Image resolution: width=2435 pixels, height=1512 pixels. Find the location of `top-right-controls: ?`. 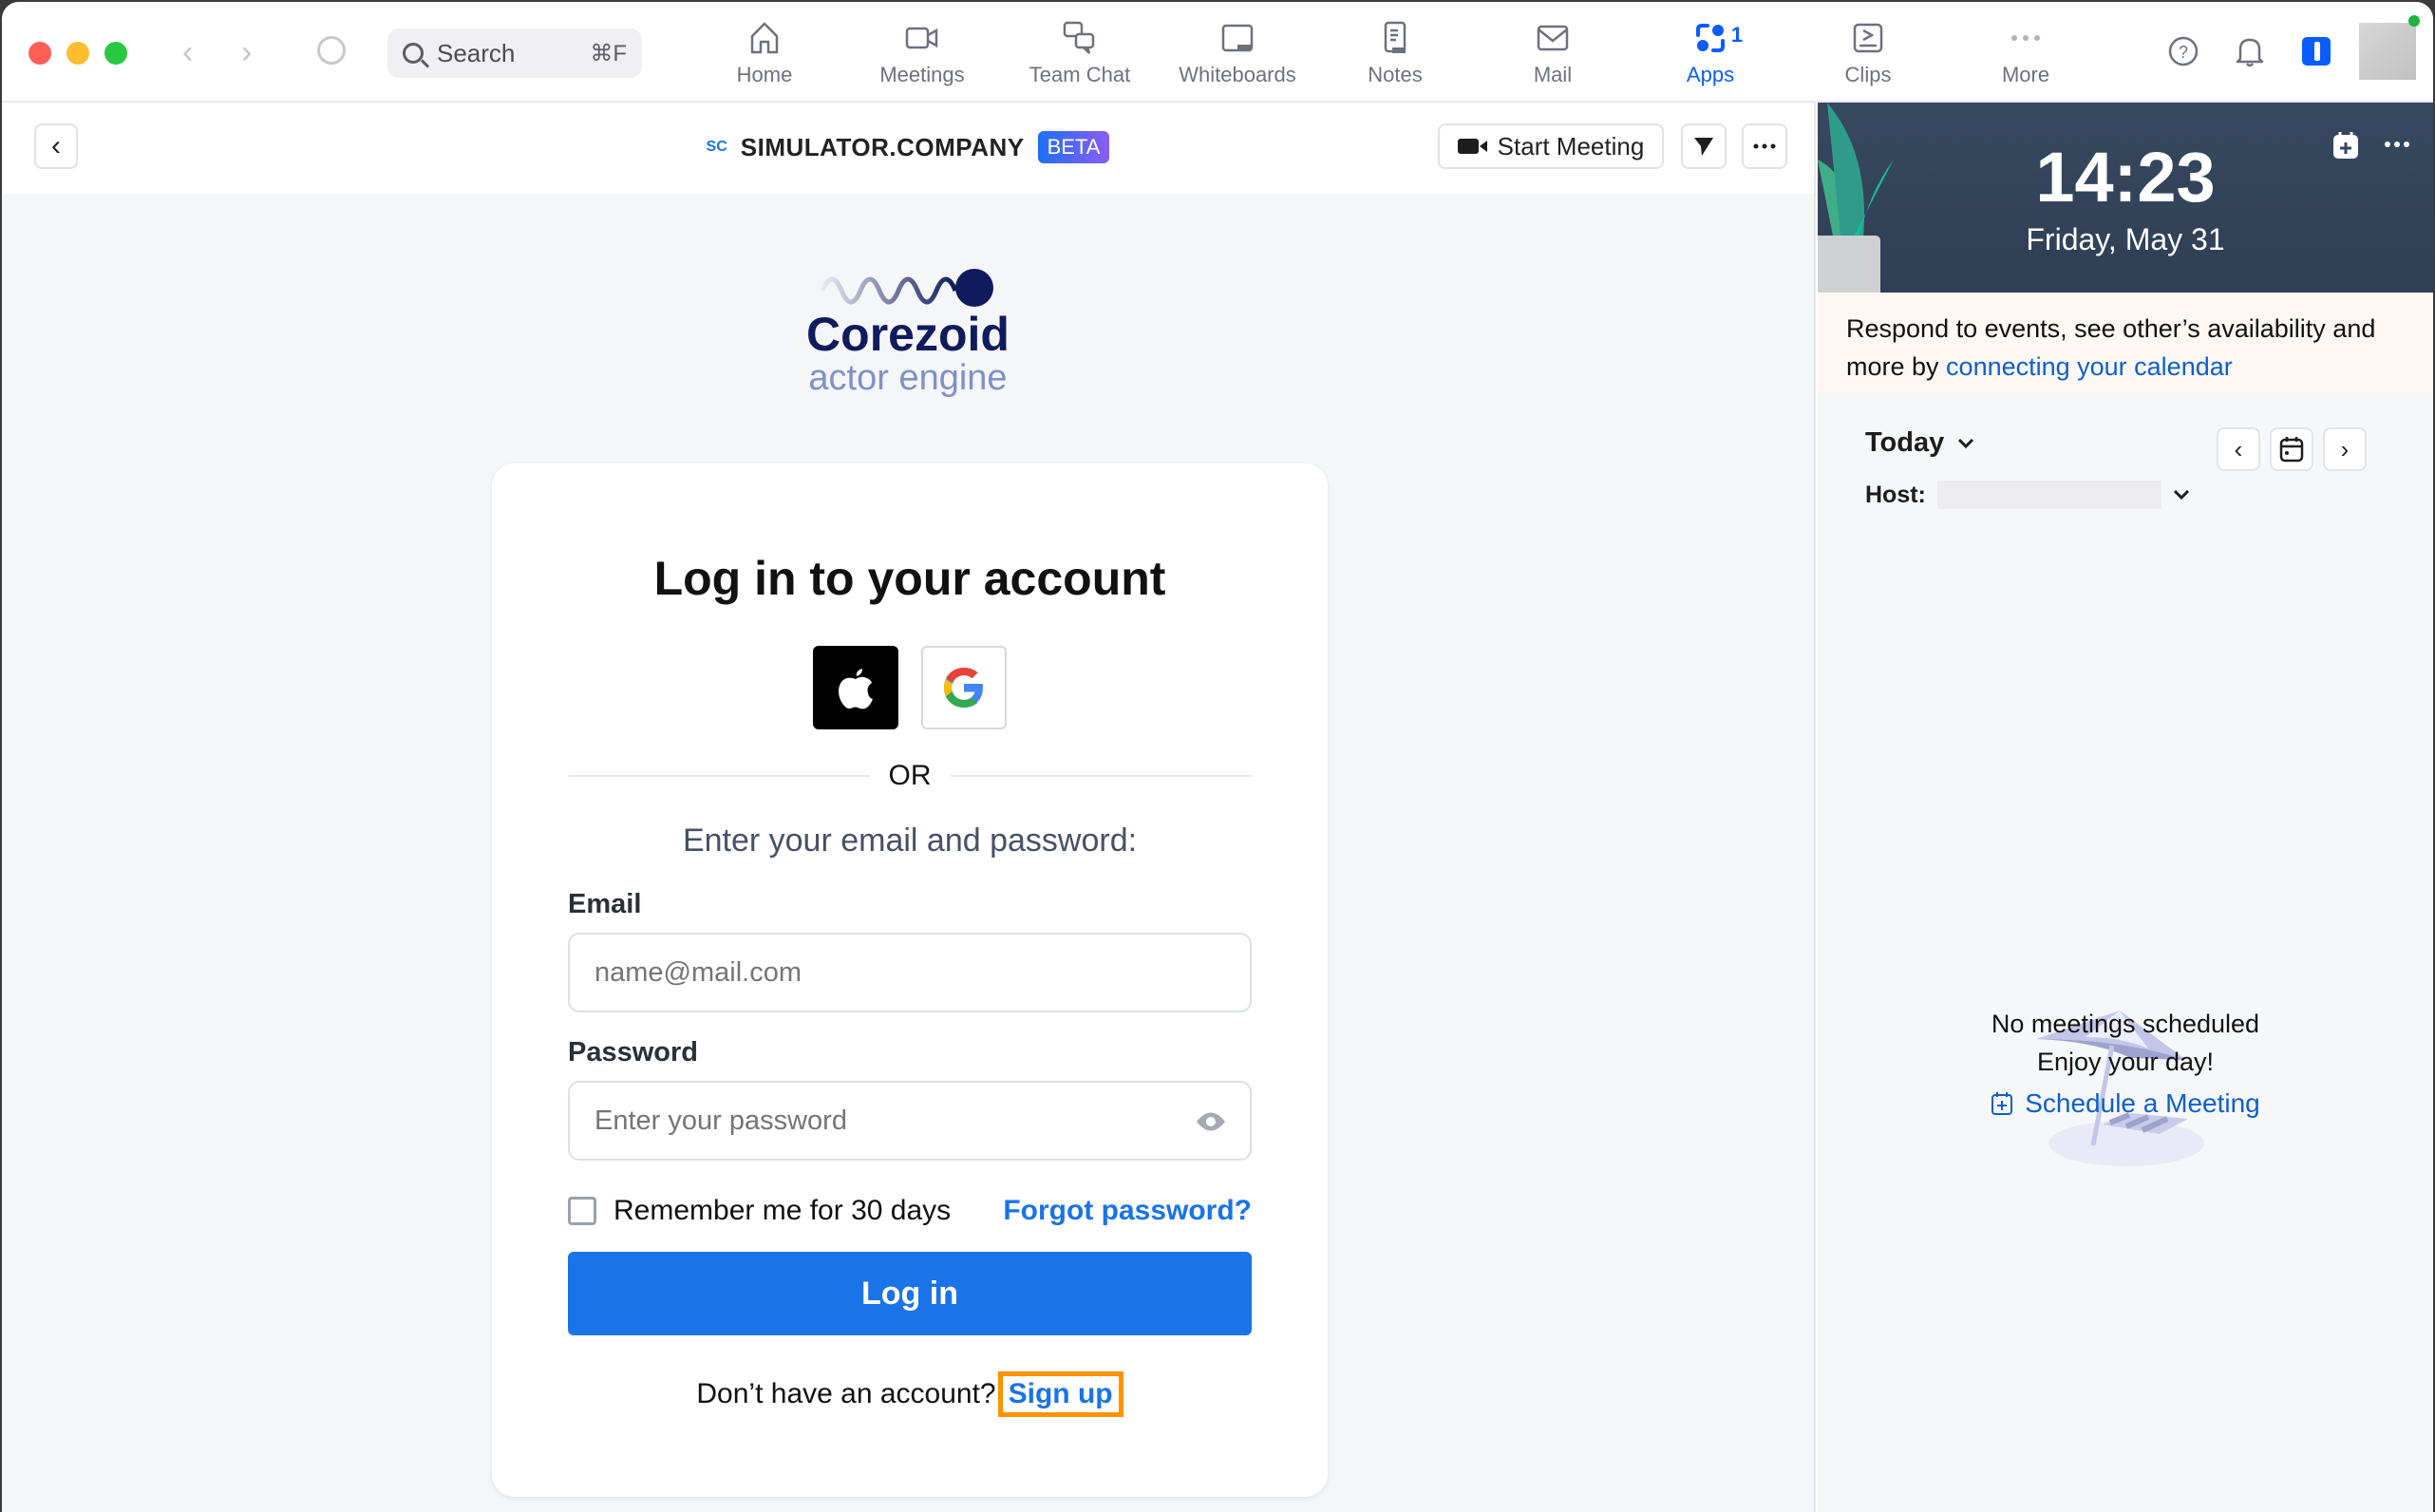

top-right-controls: ? is located at coordinates (2291, 51).